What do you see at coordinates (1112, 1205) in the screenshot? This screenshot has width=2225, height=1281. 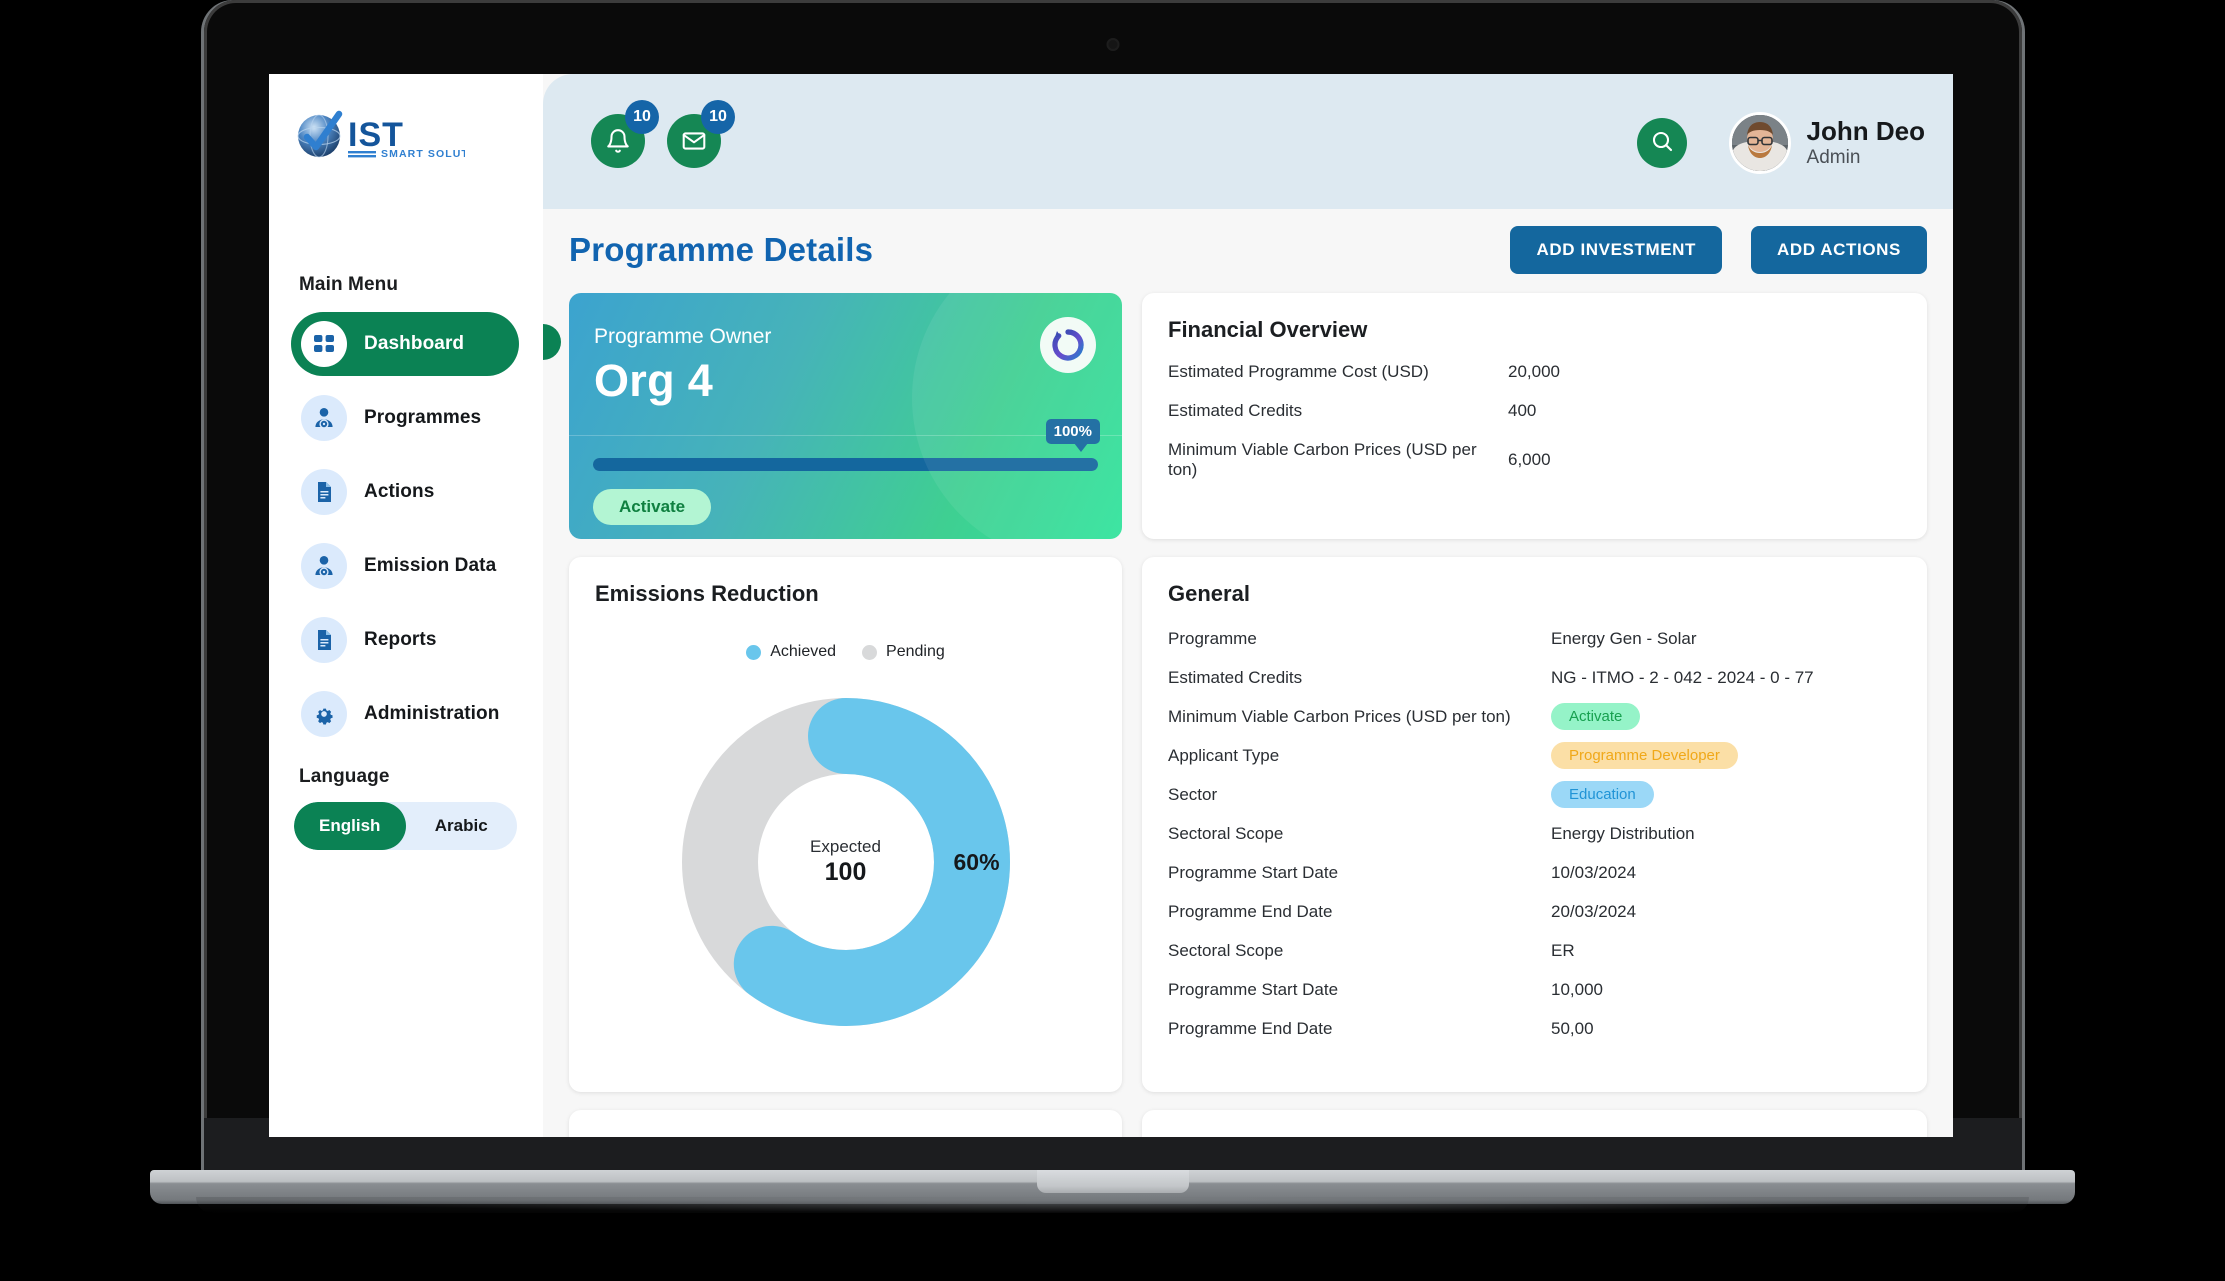 I see `laptop-foot-shadow` at bounding box center [1112, 1205].